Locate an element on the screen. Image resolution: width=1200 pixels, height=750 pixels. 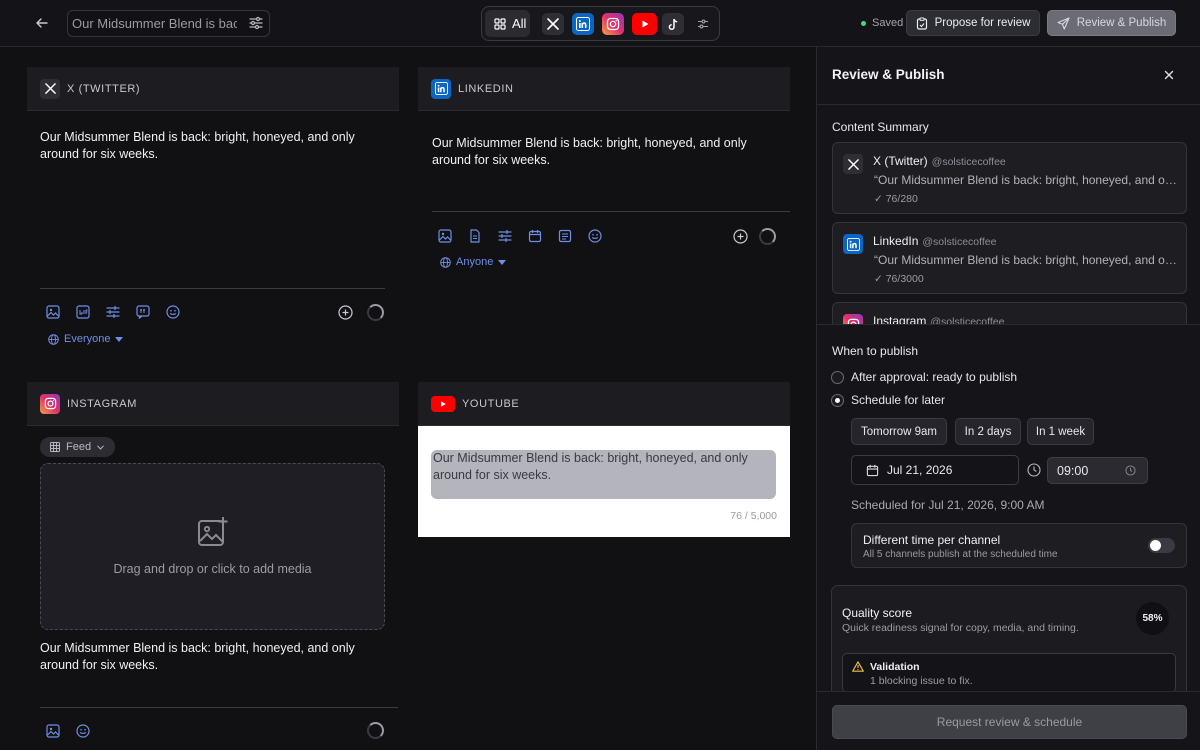
youtube-icon is located at coordinates (644, 24).